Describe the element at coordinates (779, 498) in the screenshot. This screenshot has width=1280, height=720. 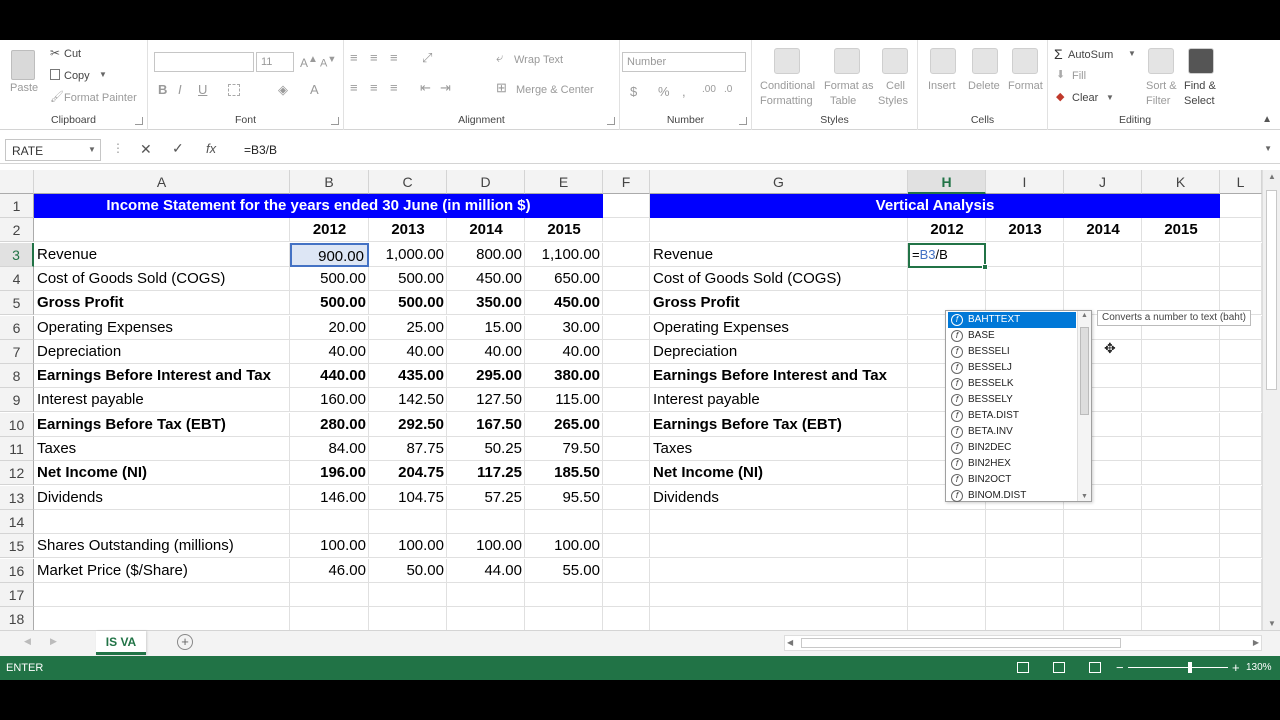
I see `row-label: Dividends` at that location.